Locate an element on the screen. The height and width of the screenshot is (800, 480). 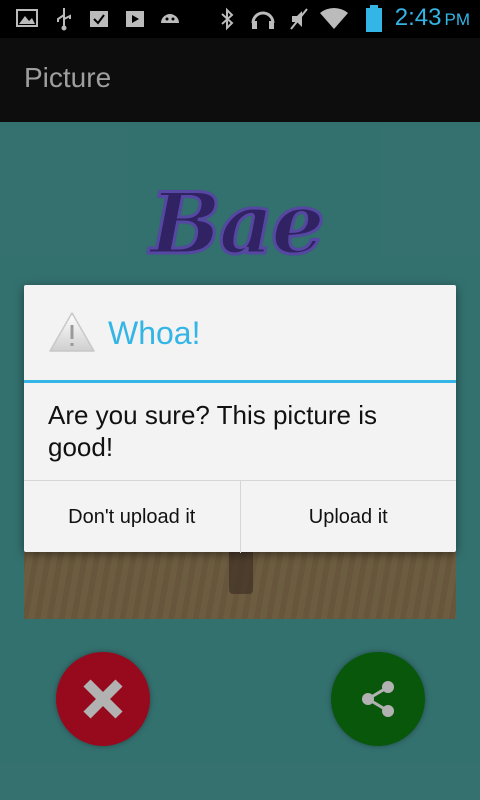
bluetooth-icon is located at coordinates (227, 19).